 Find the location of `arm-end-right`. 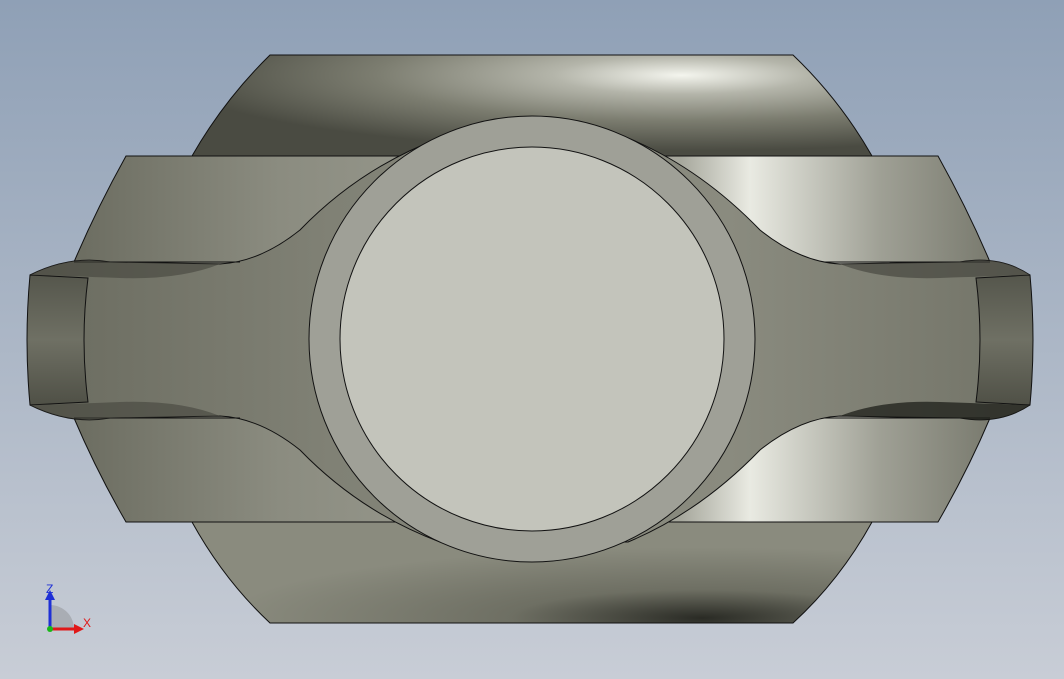

arm-end-right is located at coordinates (1004, 340).